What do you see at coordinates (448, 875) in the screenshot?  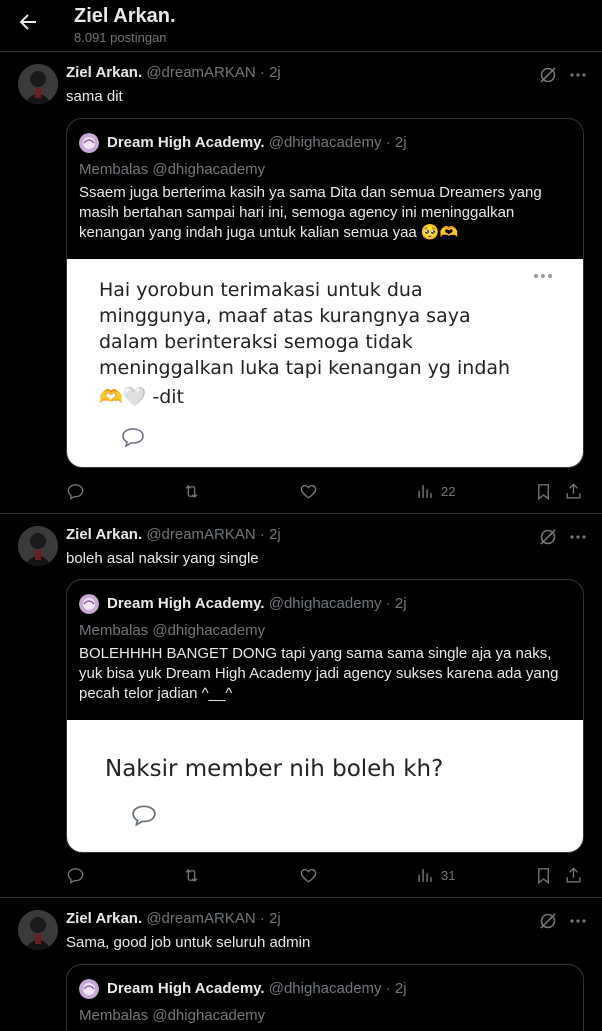 I see `views-count: 31` at bounding box center [448, 875].